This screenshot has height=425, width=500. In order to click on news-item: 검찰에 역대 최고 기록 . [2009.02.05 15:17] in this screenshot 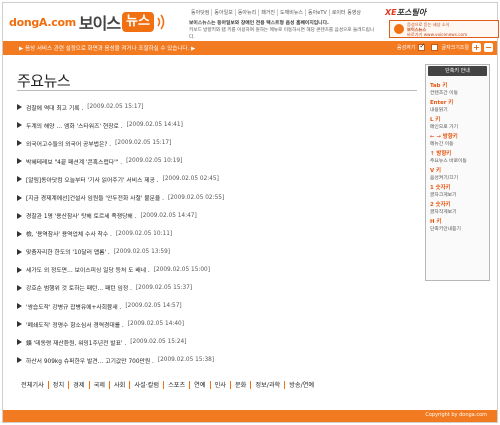, I will do `click(219, 107)`.